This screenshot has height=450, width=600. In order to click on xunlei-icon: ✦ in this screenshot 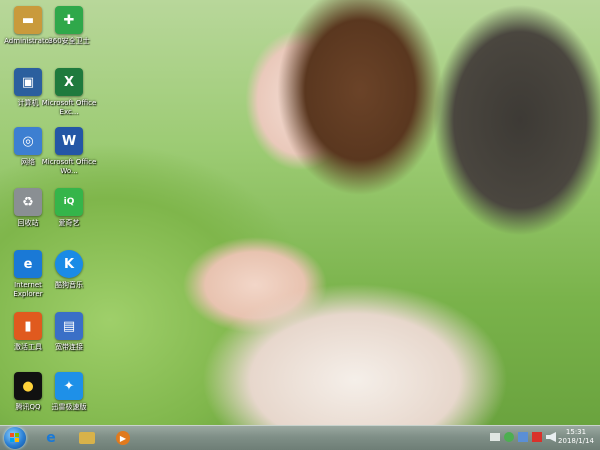, I will do `click(69, 386)`.